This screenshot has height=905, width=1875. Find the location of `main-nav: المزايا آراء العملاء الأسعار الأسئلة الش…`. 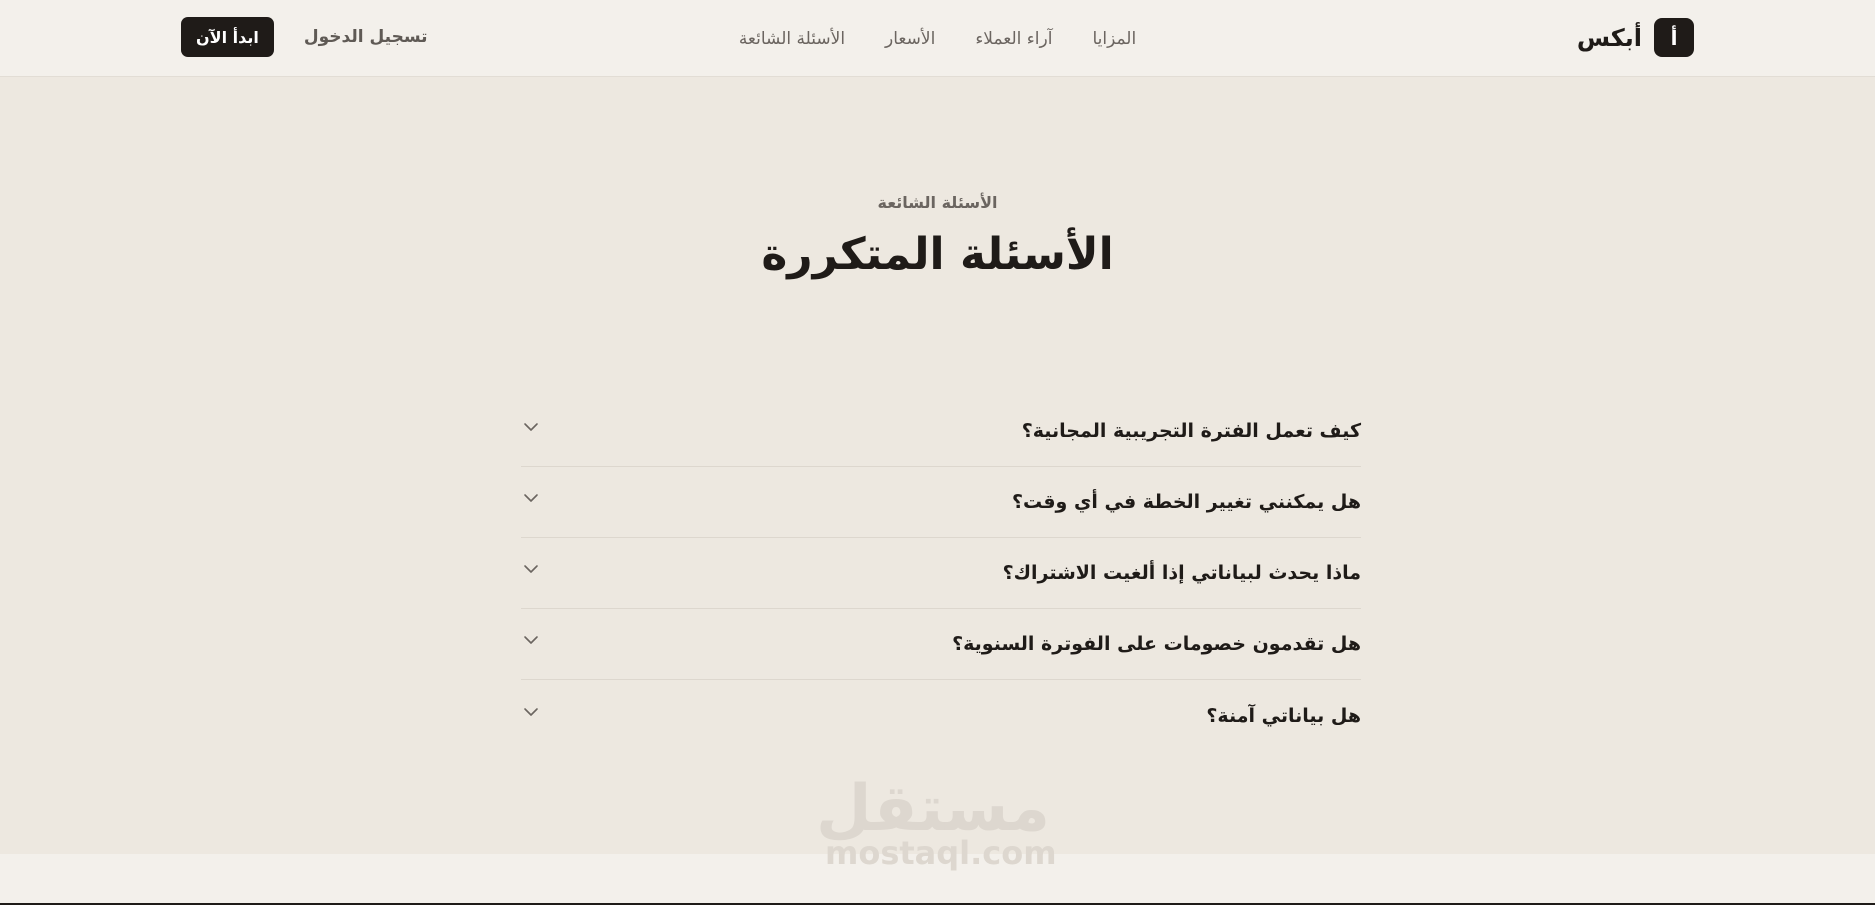

main-nav: المزايا آراء العملاء الأسعار الأسئلة الش… is located at coordinates (937, 38).